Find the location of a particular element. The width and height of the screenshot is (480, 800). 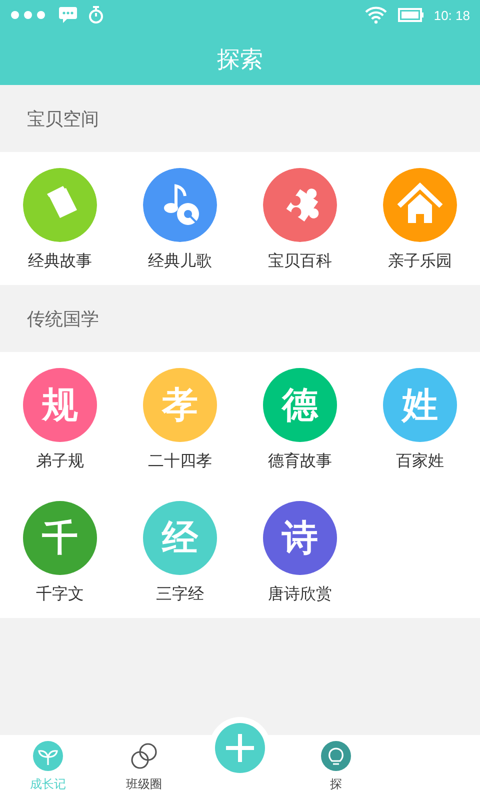

category-label: 百家姓 is located at coordinates (420, 461).